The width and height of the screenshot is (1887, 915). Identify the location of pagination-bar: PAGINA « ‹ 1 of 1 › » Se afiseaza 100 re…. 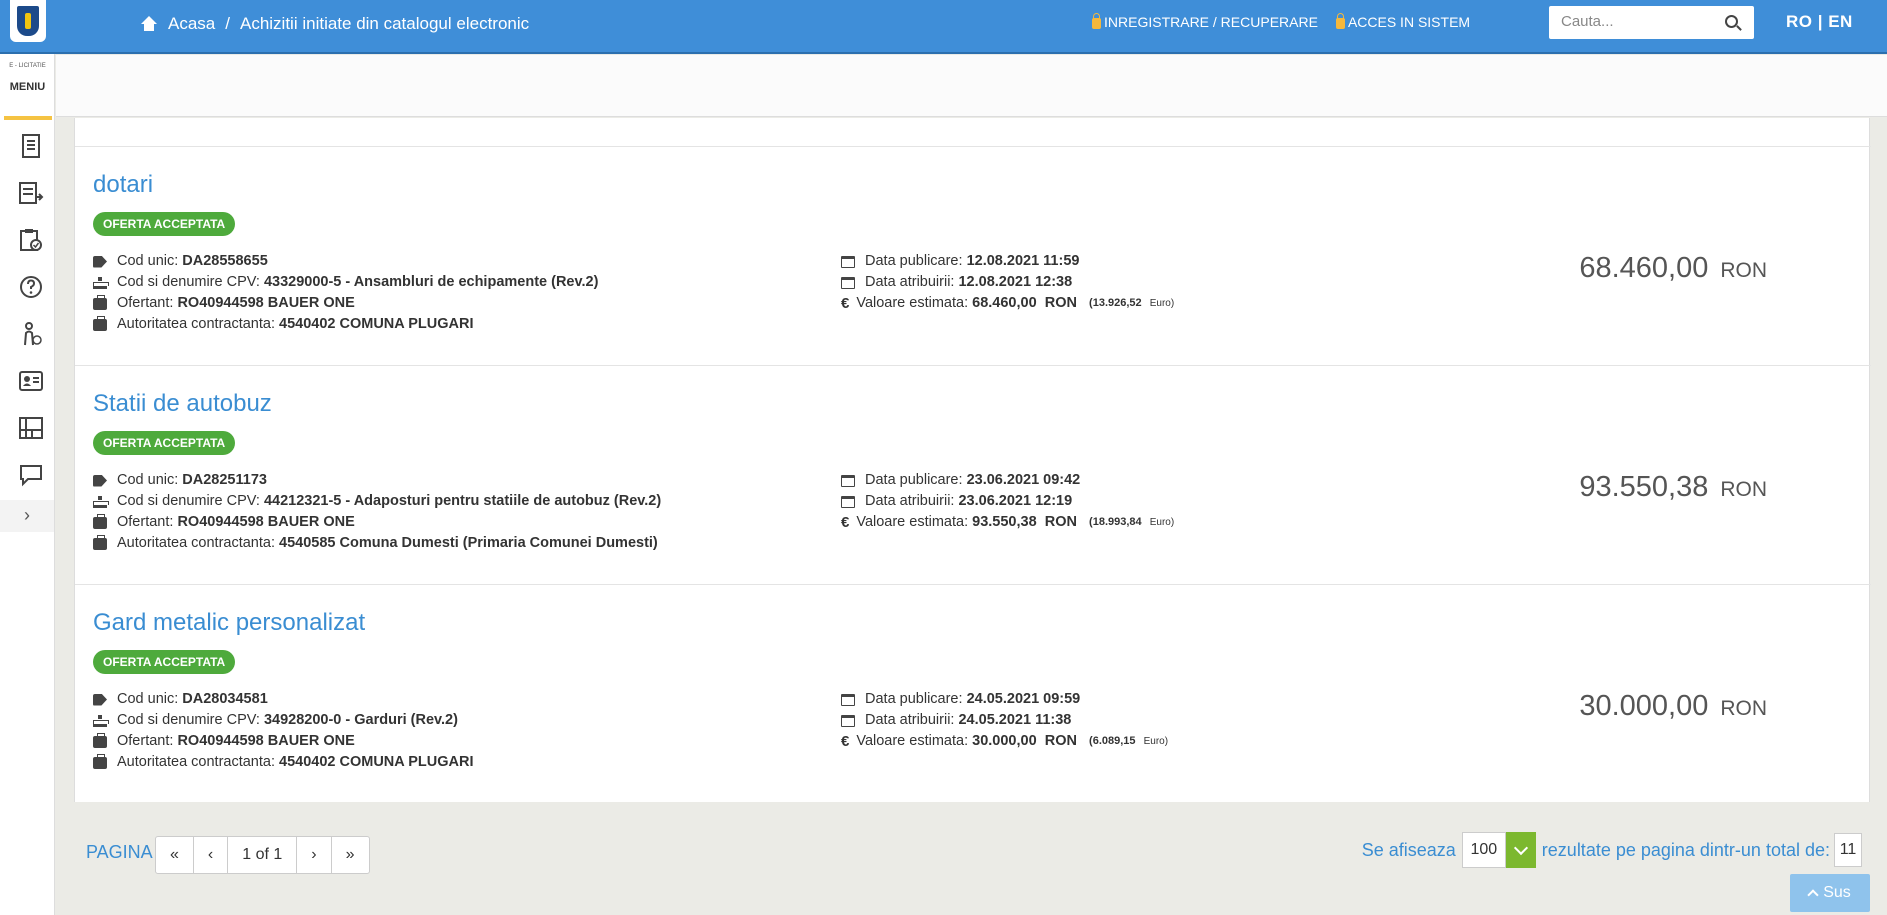
(972, 855).